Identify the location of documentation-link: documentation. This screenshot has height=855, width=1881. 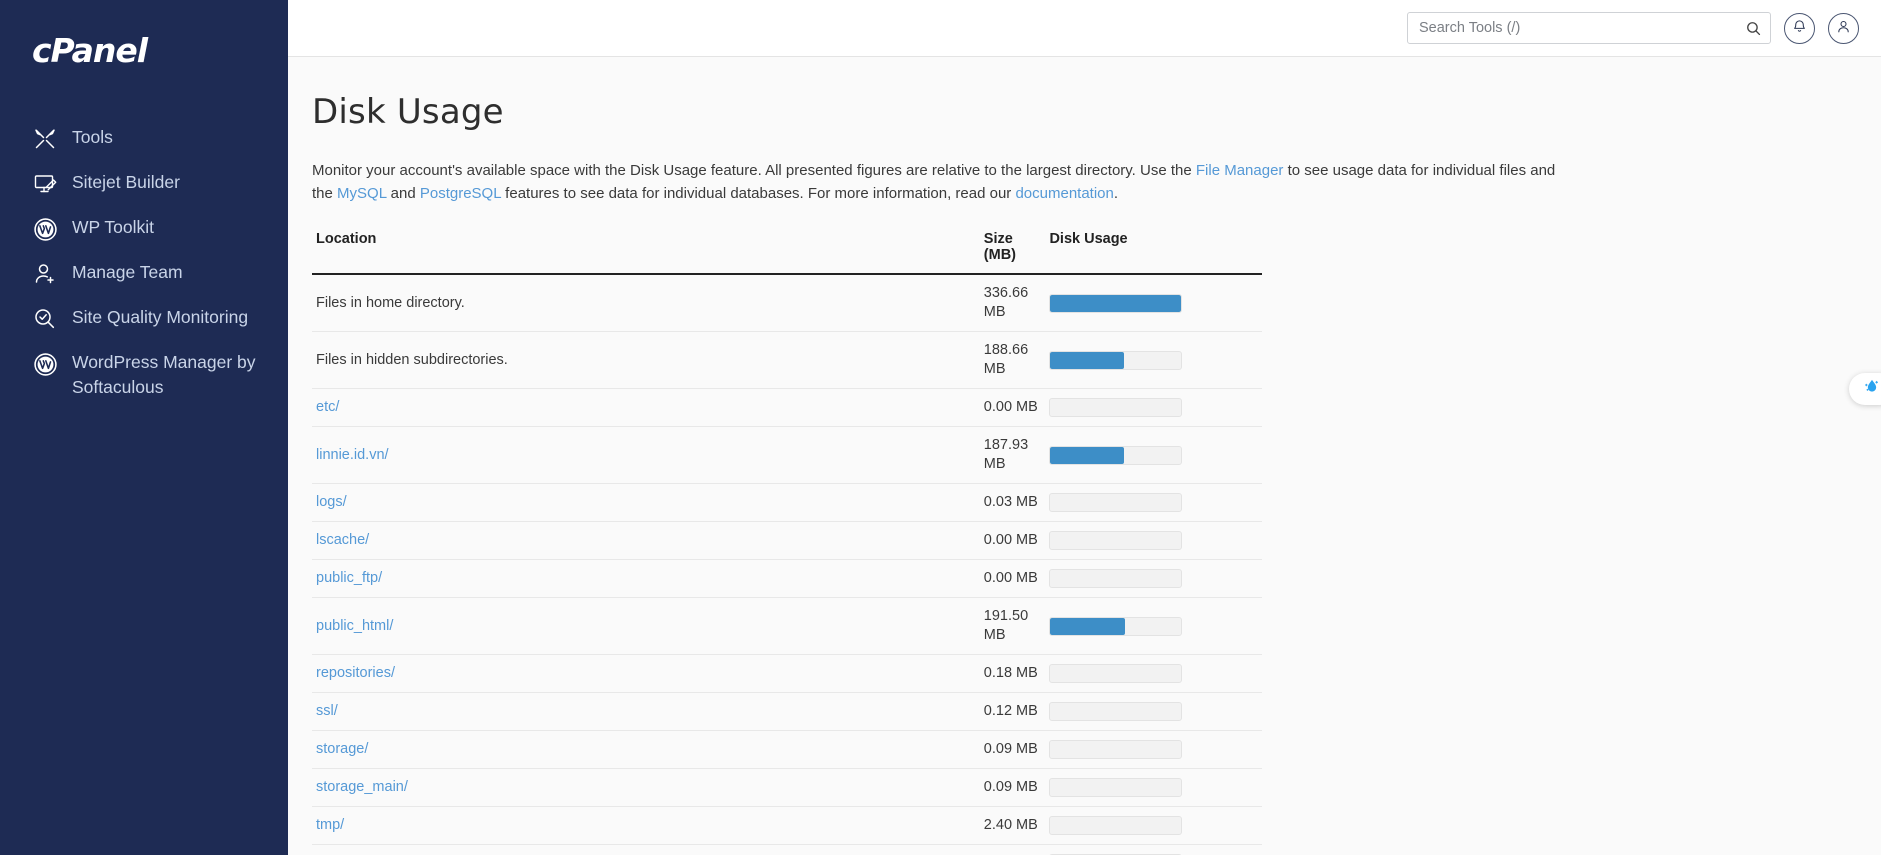
(1064, 193).